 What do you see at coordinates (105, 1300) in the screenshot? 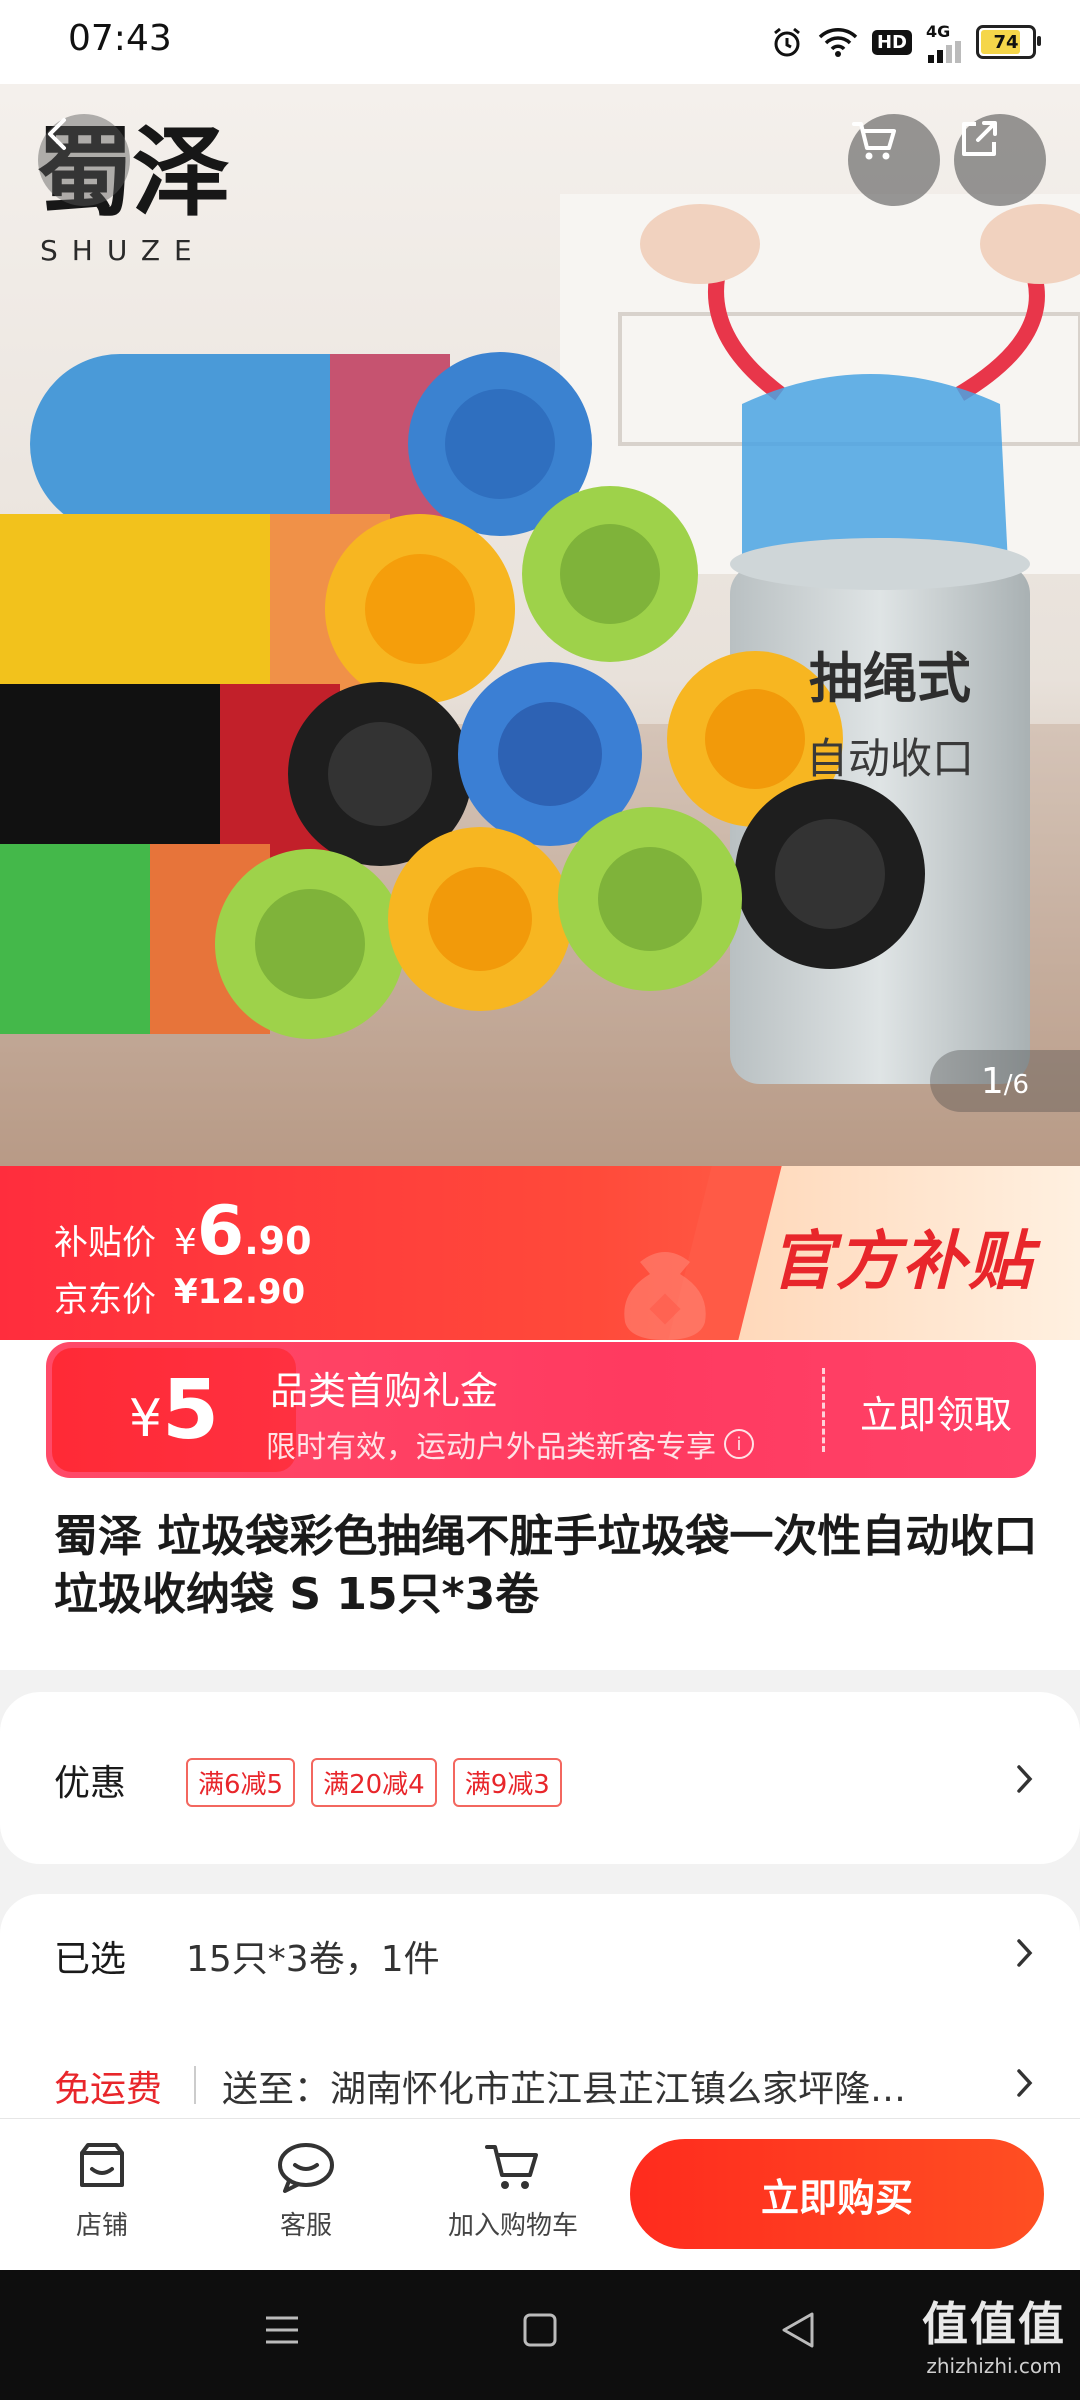
I see `jd-price-label: 京东价` at bounding box center [105, 1300].